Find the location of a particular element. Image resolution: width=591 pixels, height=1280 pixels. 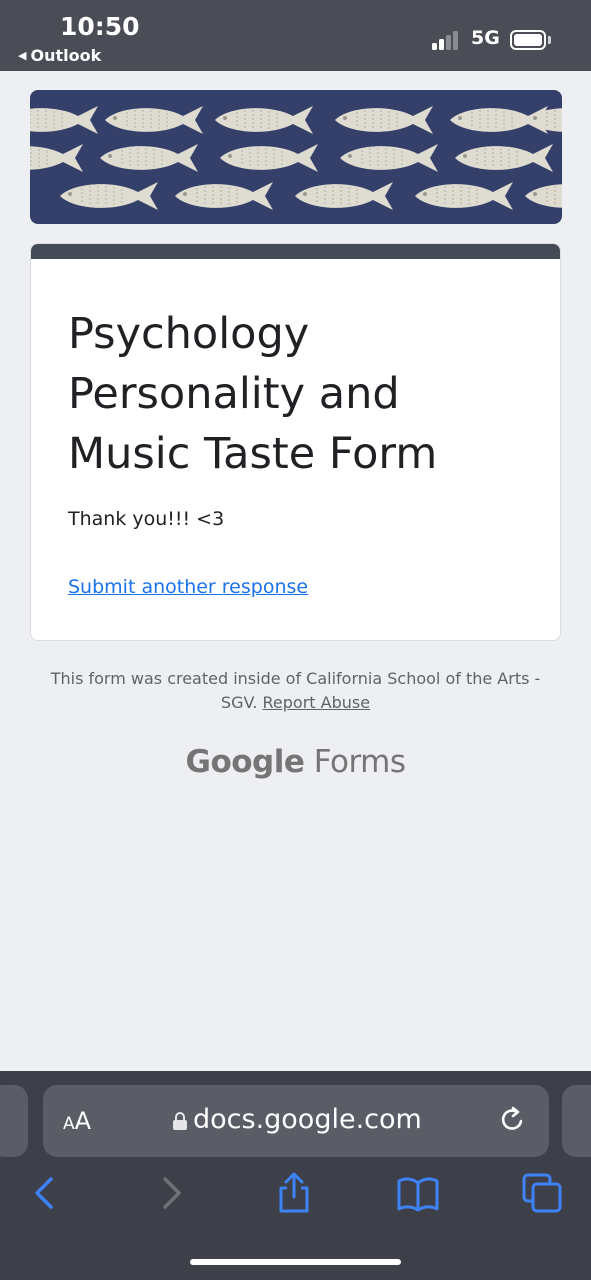

back-to-app-button: ◀ Outlook is located at coordinates (59, 55).